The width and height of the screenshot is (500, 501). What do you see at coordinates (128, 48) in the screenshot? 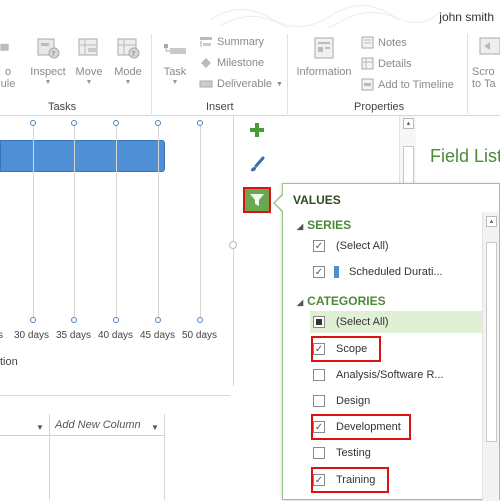
I see `mode-icon: ?` at bounding box center [128, 48].